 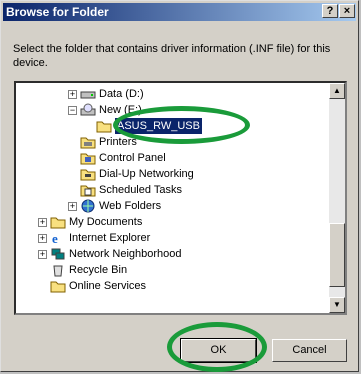 What do you see at coordinates (58, 270) in the screenshot?
I see `recycle-icon` at bounding box center [58, 270].